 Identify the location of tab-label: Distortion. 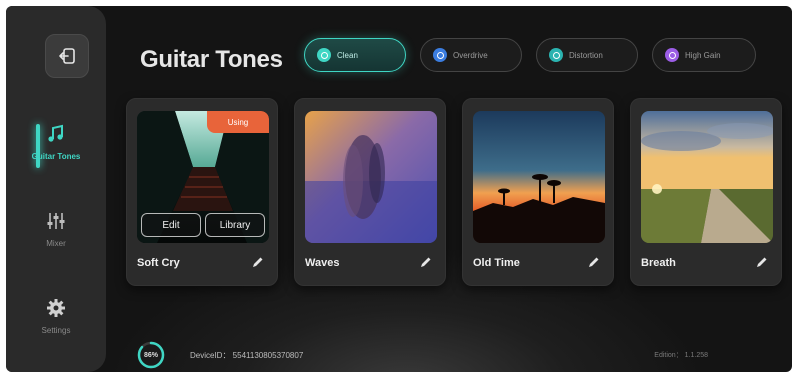
(586, 55).